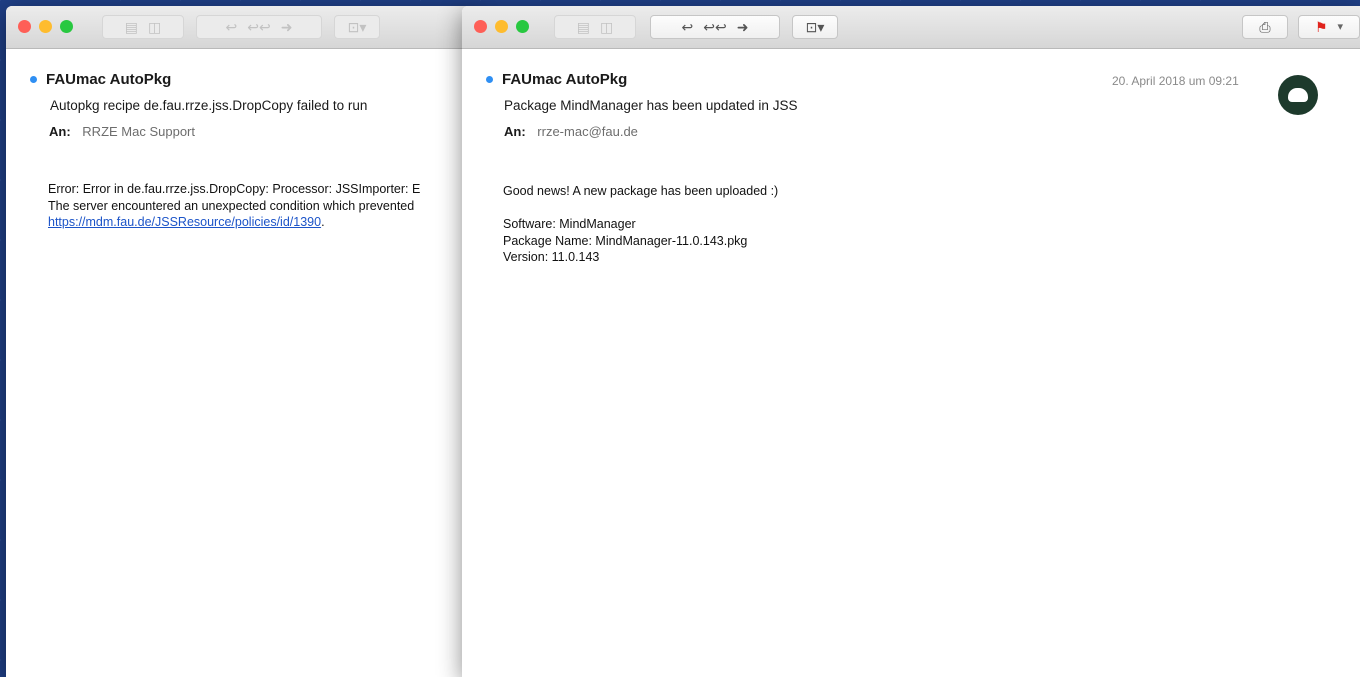  Describe the element at coordinates (625, 240) in the screenshot. I see `body-line: Package Name: MindManager-11.0.143.pkg` at that location.